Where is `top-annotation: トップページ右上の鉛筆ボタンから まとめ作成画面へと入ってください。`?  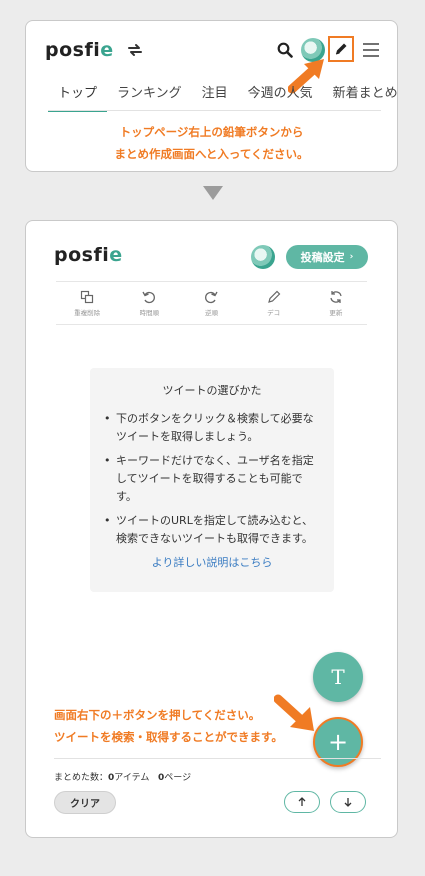 top-annotation: トップページ右上の鉛筆ボタンから まとめ作成画面へと入ってください。 is located at coordinates (211, 143).